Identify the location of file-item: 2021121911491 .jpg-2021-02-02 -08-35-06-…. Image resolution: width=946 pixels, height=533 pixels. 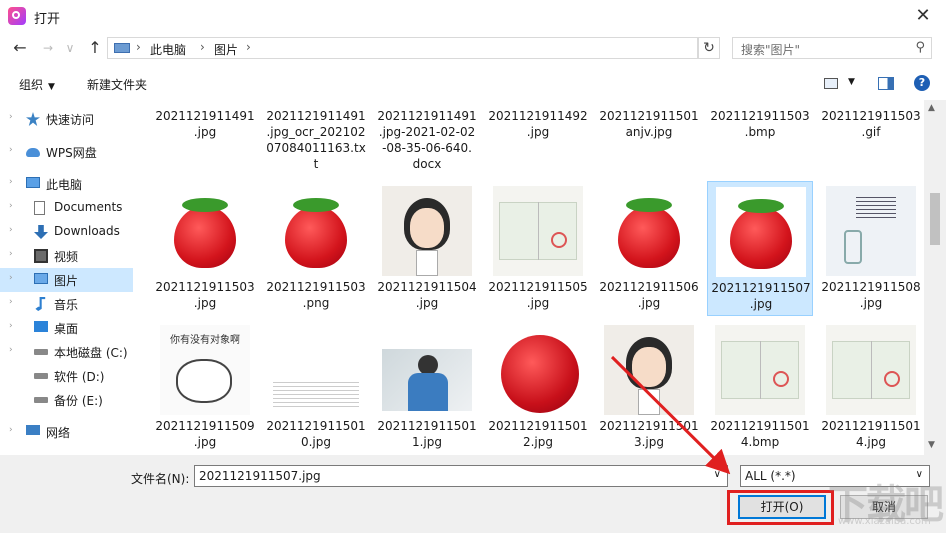
(427, 135).